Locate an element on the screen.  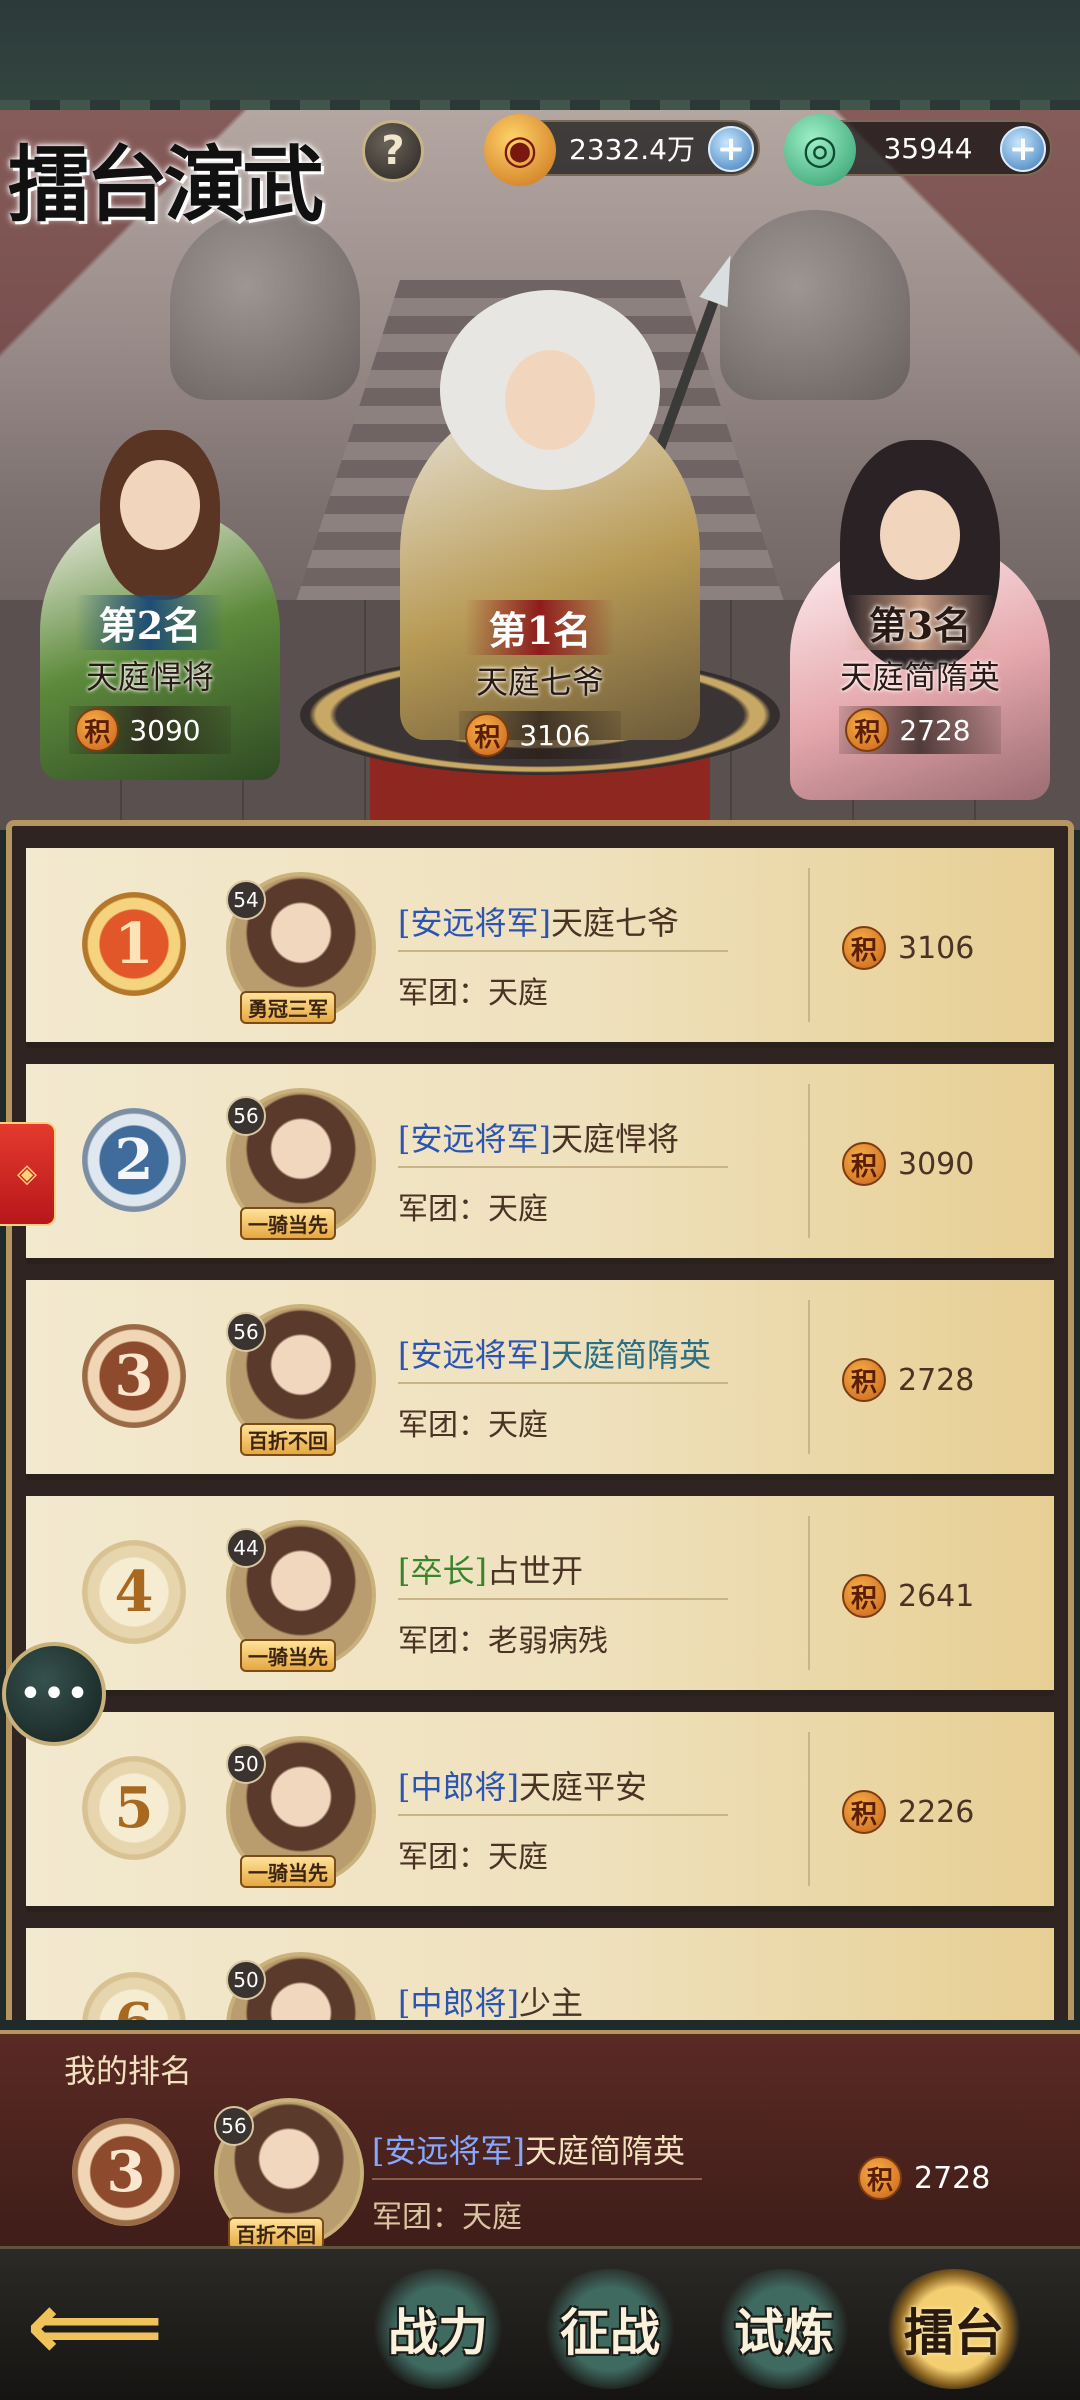
podium-second: 第2名 天庭悍将 积 3090 is located at coordinates (150, 674).